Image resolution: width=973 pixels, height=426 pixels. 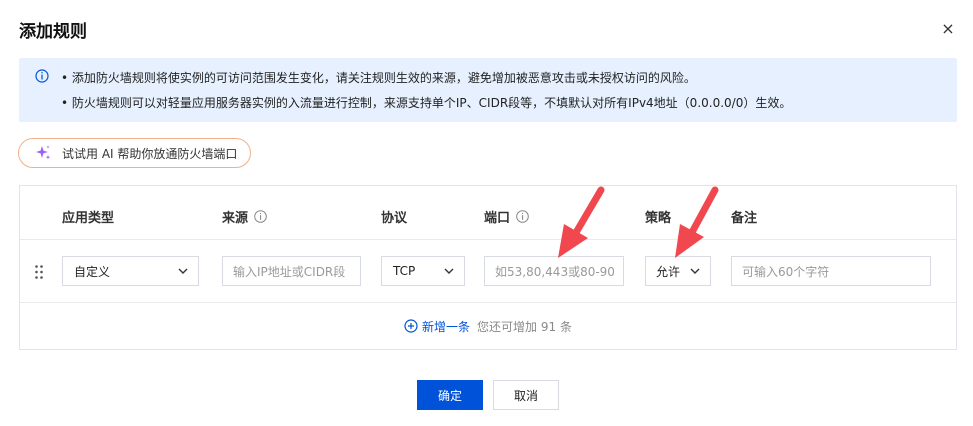 I want to click on protocol-select: TCP, so click(x=423, y=271).